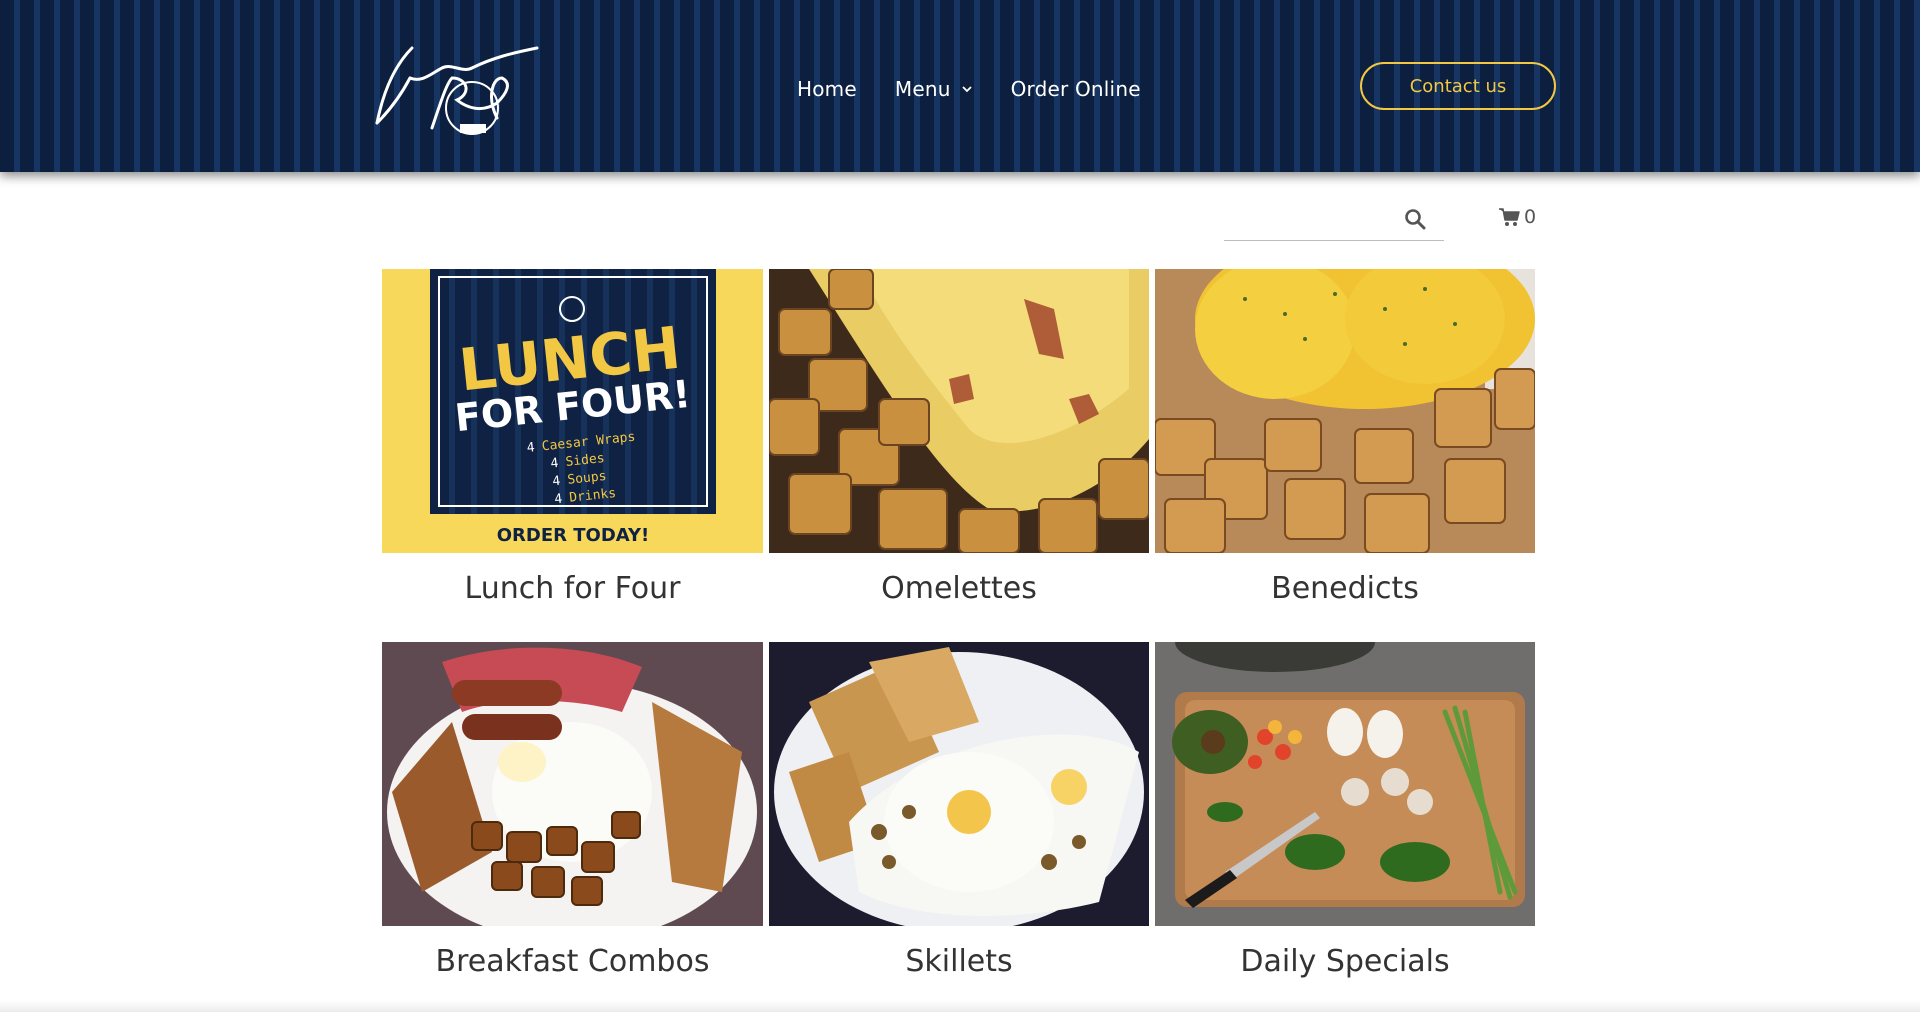  What do you see at coordinates (1415, 219) in the screenshot?
I see `search-icon` at bounding box center [1415, 219].